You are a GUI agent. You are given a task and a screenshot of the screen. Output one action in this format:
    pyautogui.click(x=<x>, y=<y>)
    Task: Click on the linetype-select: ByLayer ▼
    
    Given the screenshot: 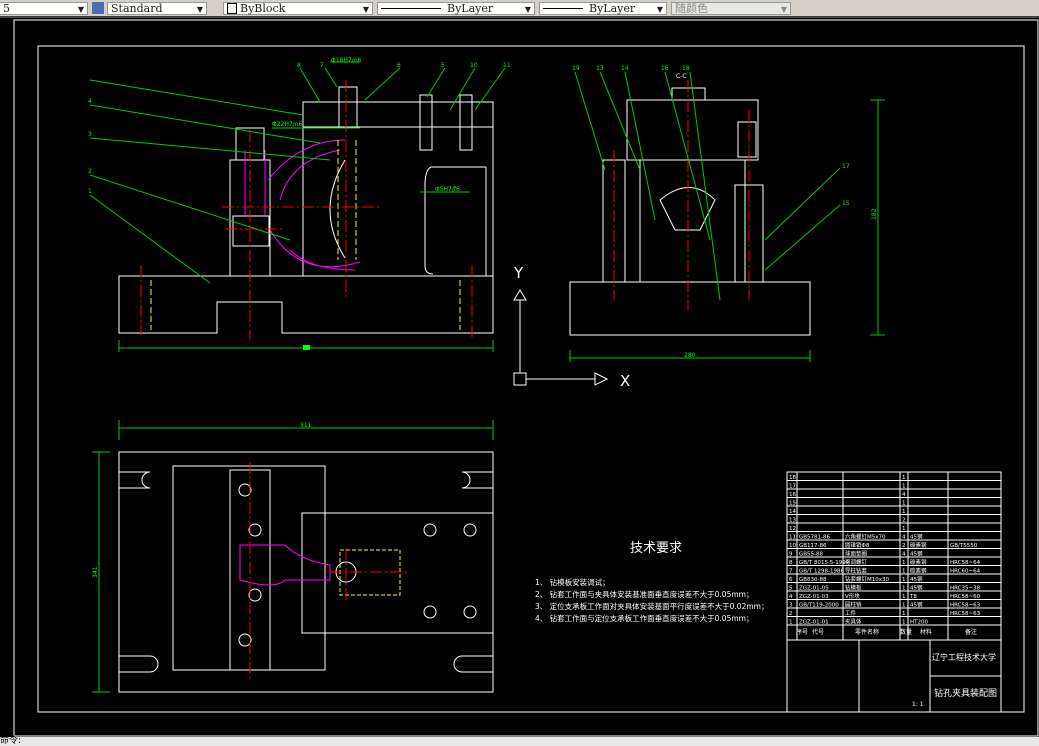 What is the action you would take?
    pyautogui.click(x=456, y=8)
    